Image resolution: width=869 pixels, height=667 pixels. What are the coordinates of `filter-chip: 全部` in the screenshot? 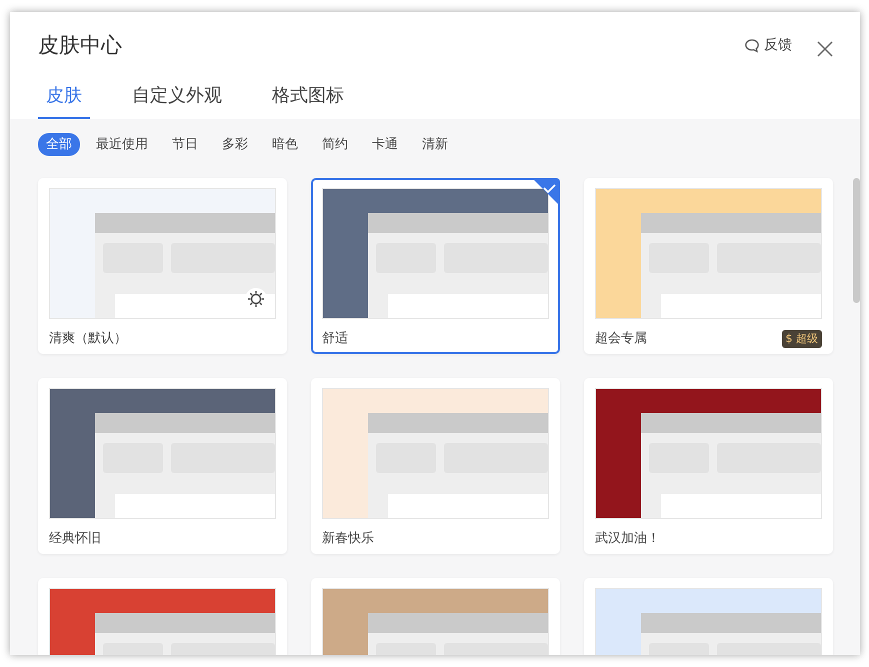 It's located at (59, 144).